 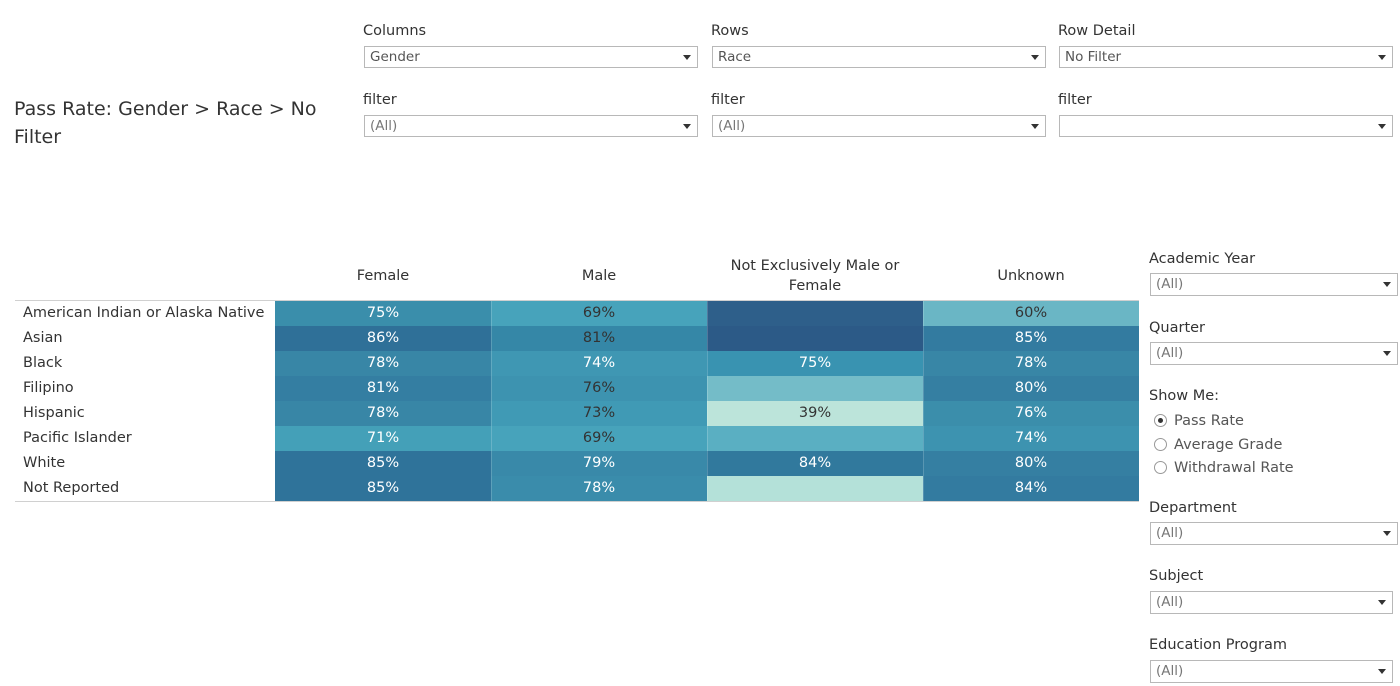 What do you see at coordinates (1209, 421) in the screenshot?
I see `radio-label: Pass Rate` at bounding box center [1209, 421].